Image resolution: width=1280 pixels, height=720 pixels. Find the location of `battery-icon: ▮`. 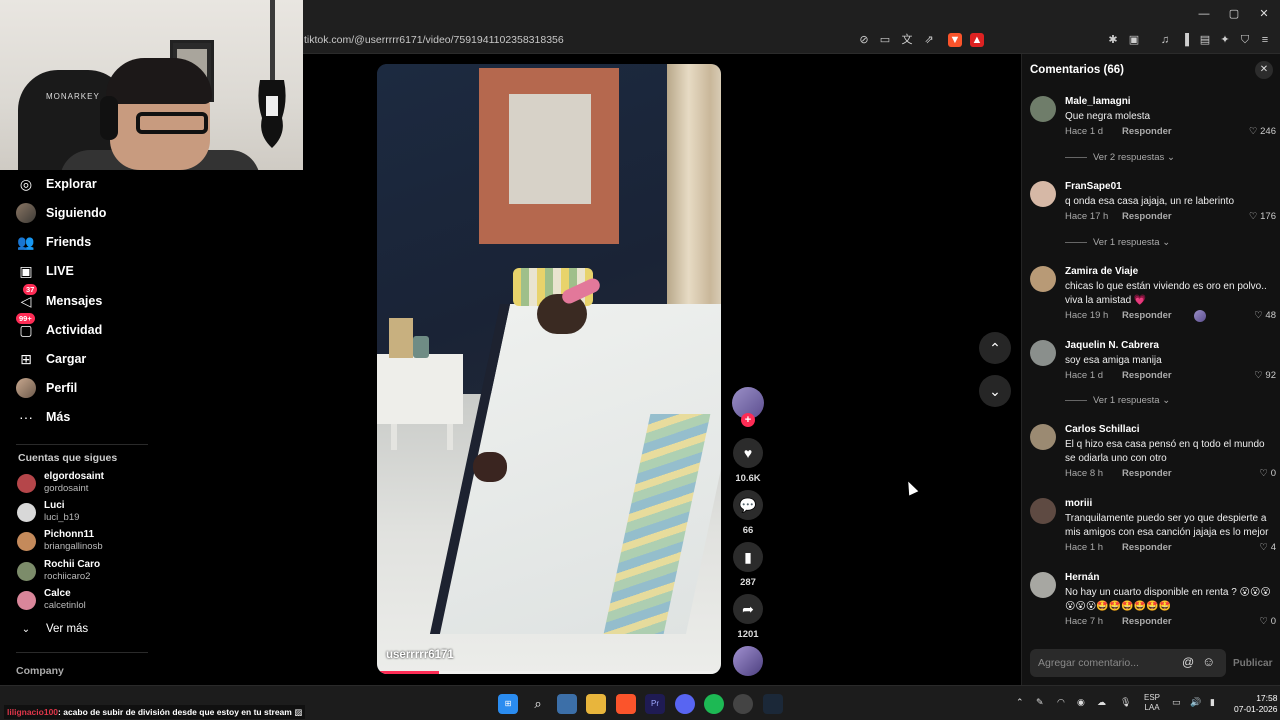

battery-icon: ▮ is located at coordinates (1212, 702).